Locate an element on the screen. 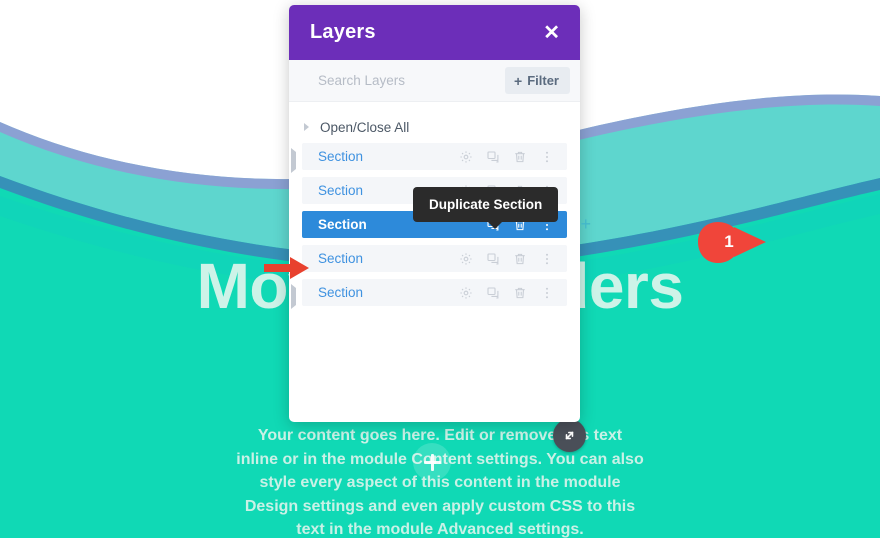 The image size is (880, 538). resize-diagonal-icon is located at coordinates (569, 435).